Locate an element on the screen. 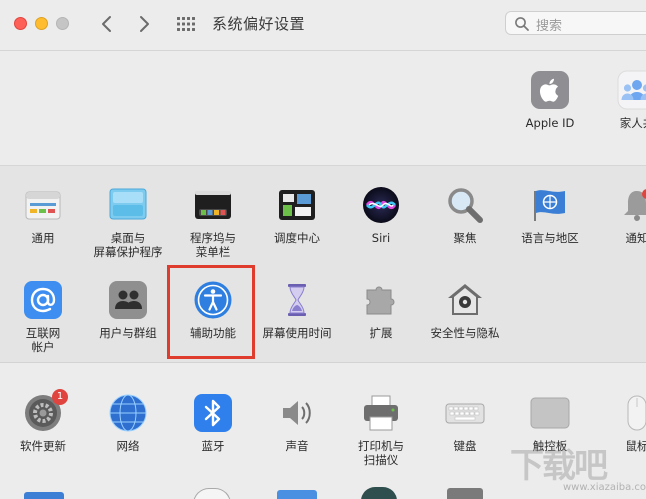  bell-icon is located at coordinates (635, 205).